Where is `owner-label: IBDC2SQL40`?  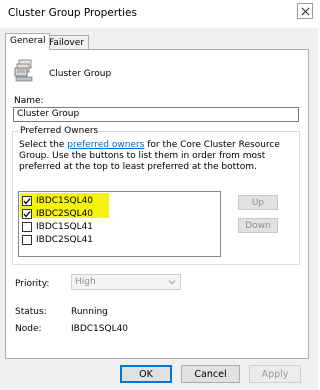
owner-label: IBDC2SQL40 is located at coordinates (65, 213).